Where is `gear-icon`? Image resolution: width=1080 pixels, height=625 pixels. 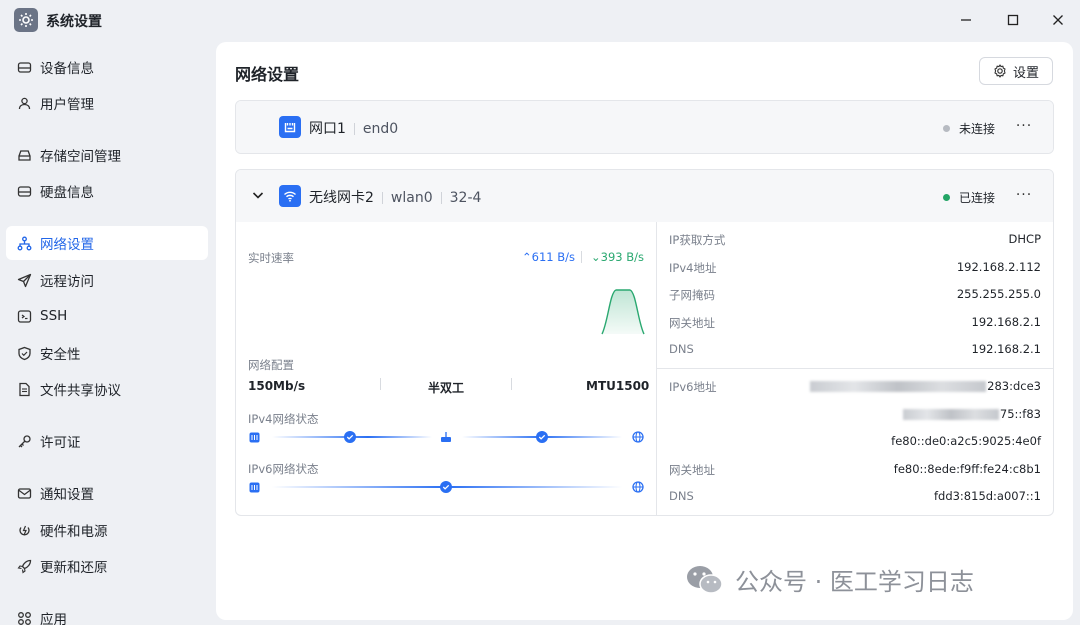
gear-icon is located at coordinates (1000, 71).